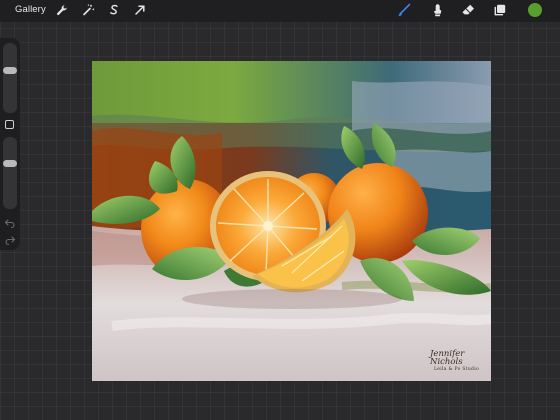 This screenshot has height=420, width=560. What do you see at coordinates (10, 223) in the screenshot?
I see `undo-icon` at bounding box center [10, 223].